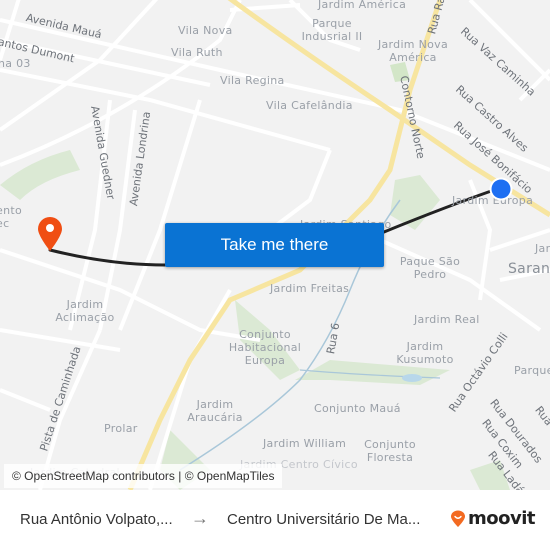  What do you see at coordinates (310, 288) in the screenshot?
I see `neighborhood-label: Jardim Freitas` at bounding box center [310, 288].